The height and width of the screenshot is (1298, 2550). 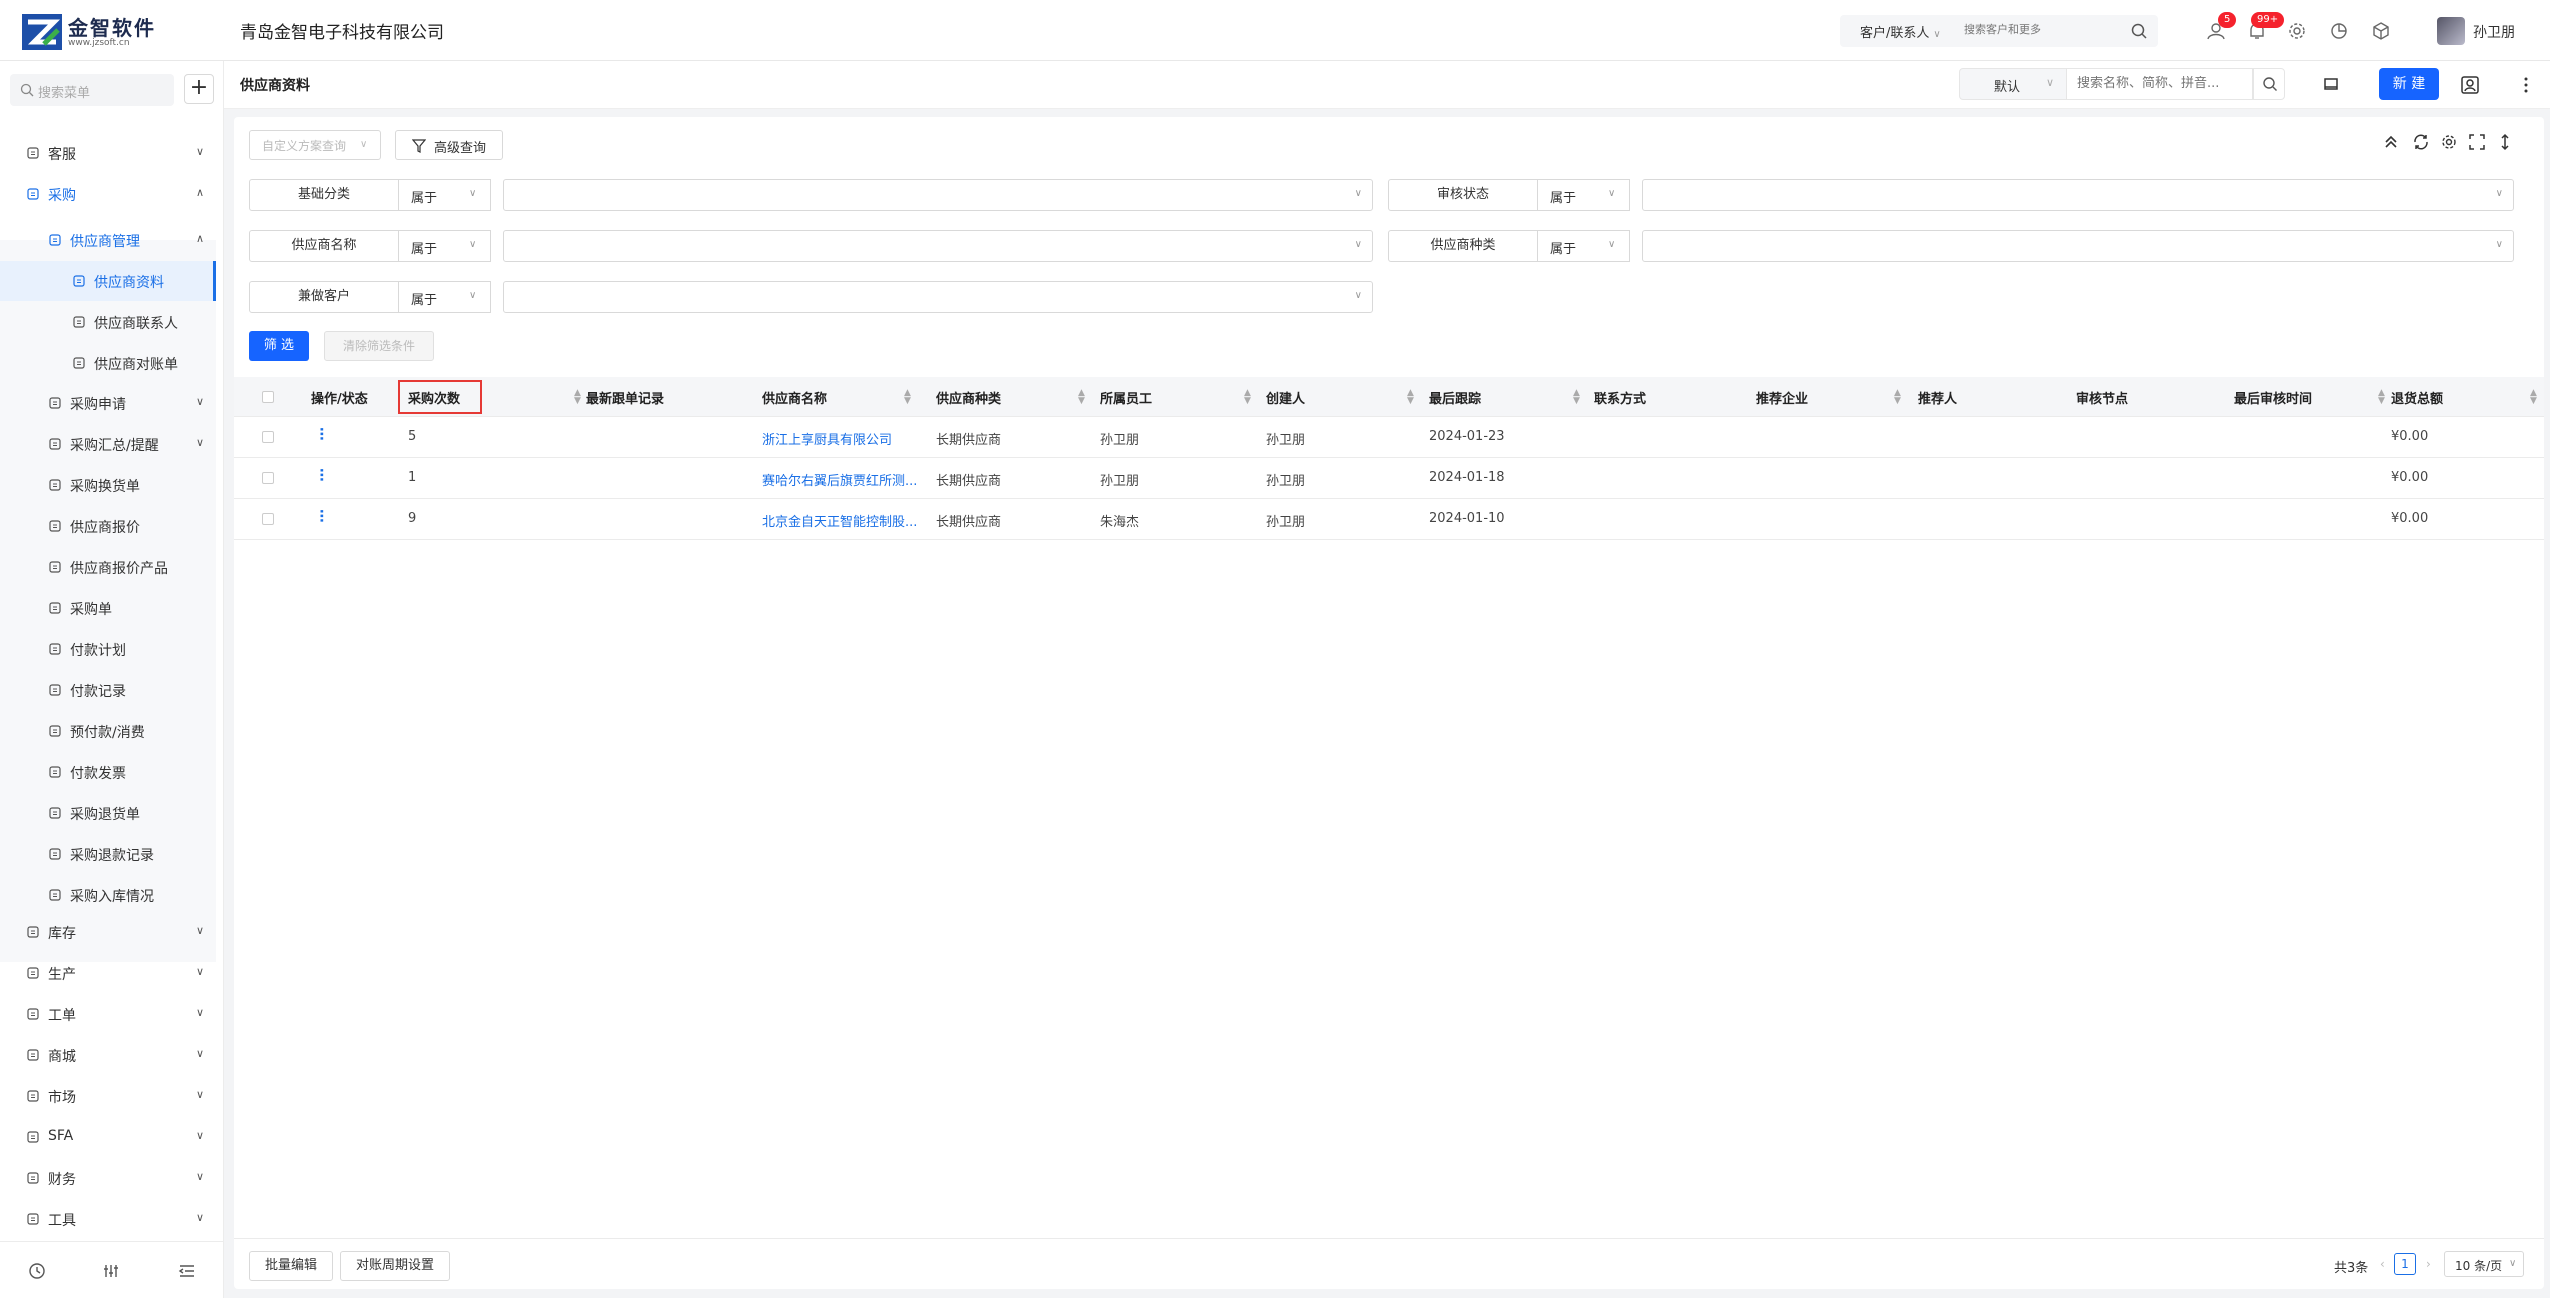 What do you see at coordinates (108, 932) in the screenshot?
I see `sidebar-item: 库存 ∨` at bounding box center [108, 932].